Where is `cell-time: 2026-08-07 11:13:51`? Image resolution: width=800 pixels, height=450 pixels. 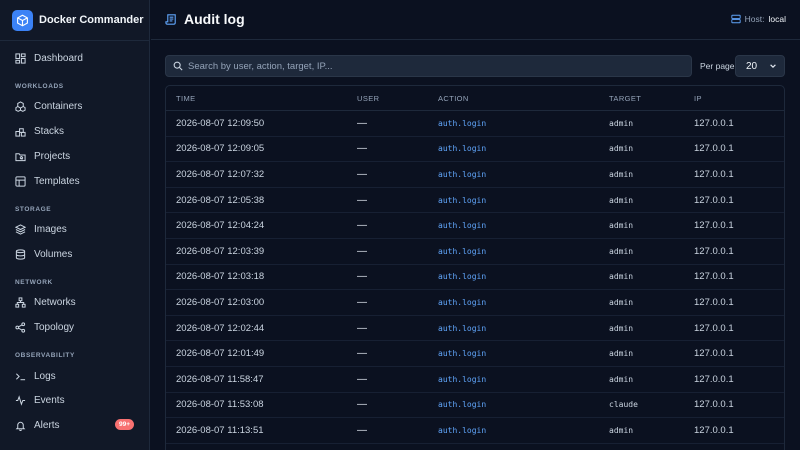
cell-time: 2026-08-07 11:13:51 is located at coordinates (220, 430).